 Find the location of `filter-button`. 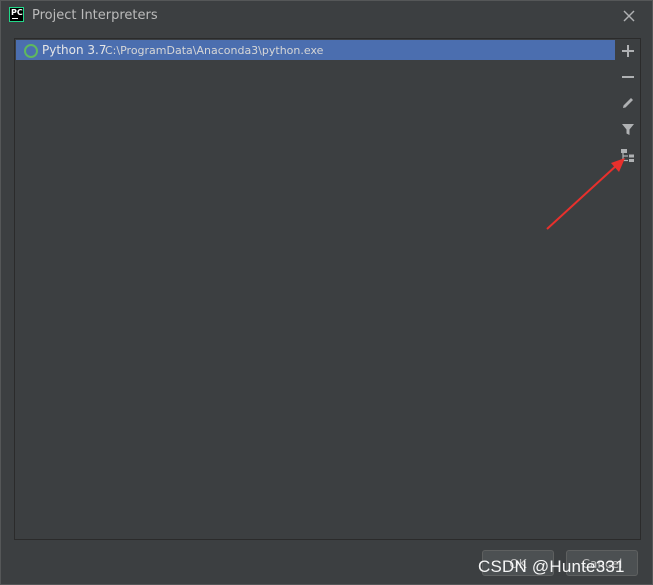

filter-button is located at coordinates (628, 129).